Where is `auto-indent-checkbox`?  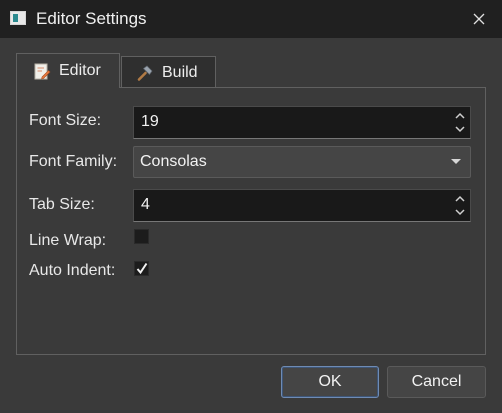 auto-indent-checkbox is located at coordinates (141, 268).